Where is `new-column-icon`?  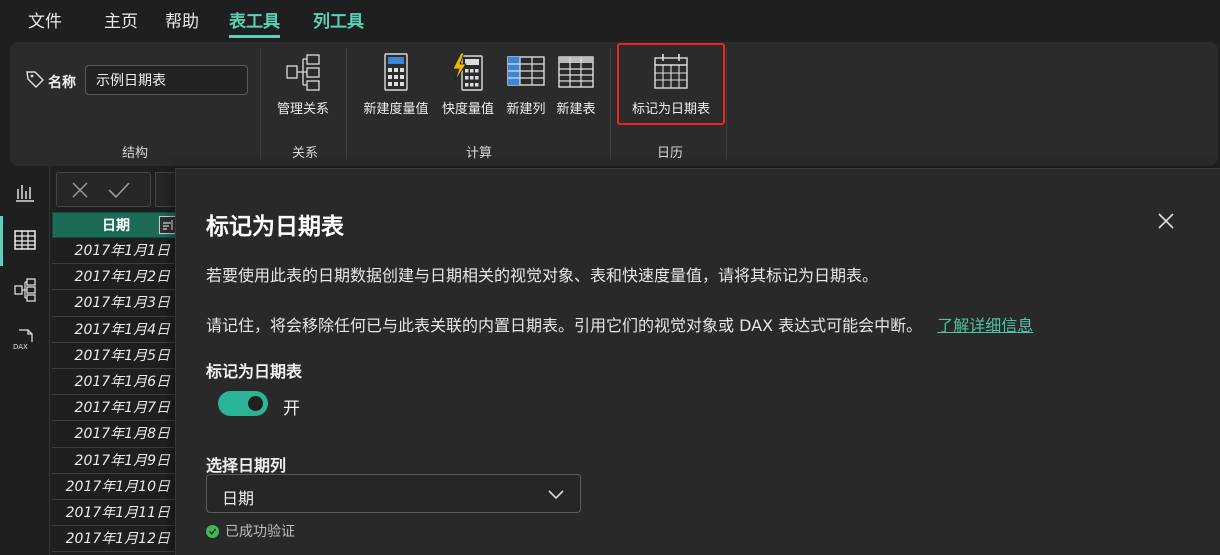 new-column-icon is located at coordinates (526, 71).